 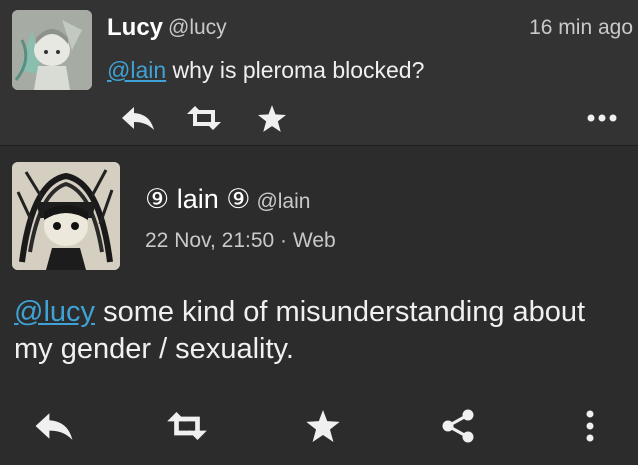 I want to click on post-body: why is pleroma blocked?, so click(x=295, y=70).